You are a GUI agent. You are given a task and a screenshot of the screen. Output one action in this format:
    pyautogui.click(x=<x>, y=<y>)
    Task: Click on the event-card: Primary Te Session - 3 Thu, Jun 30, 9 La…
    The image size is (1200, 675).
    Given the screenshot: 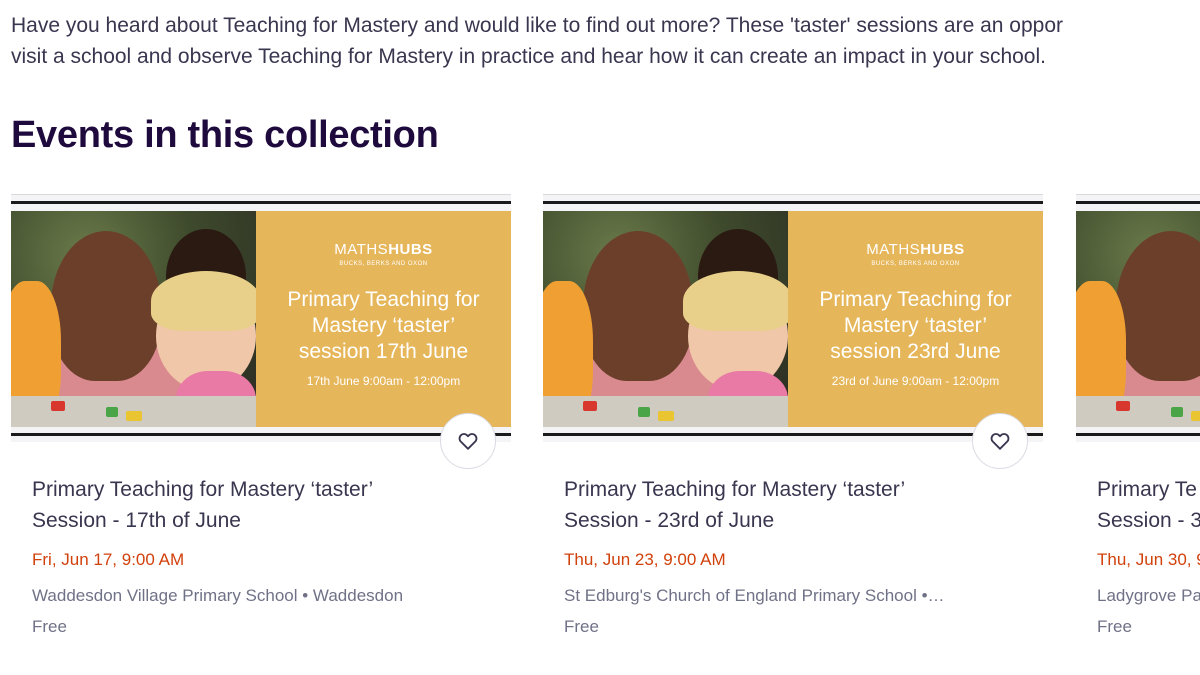 What is the action you would take?
    pyautogui.click(x=1138, y=426)
    